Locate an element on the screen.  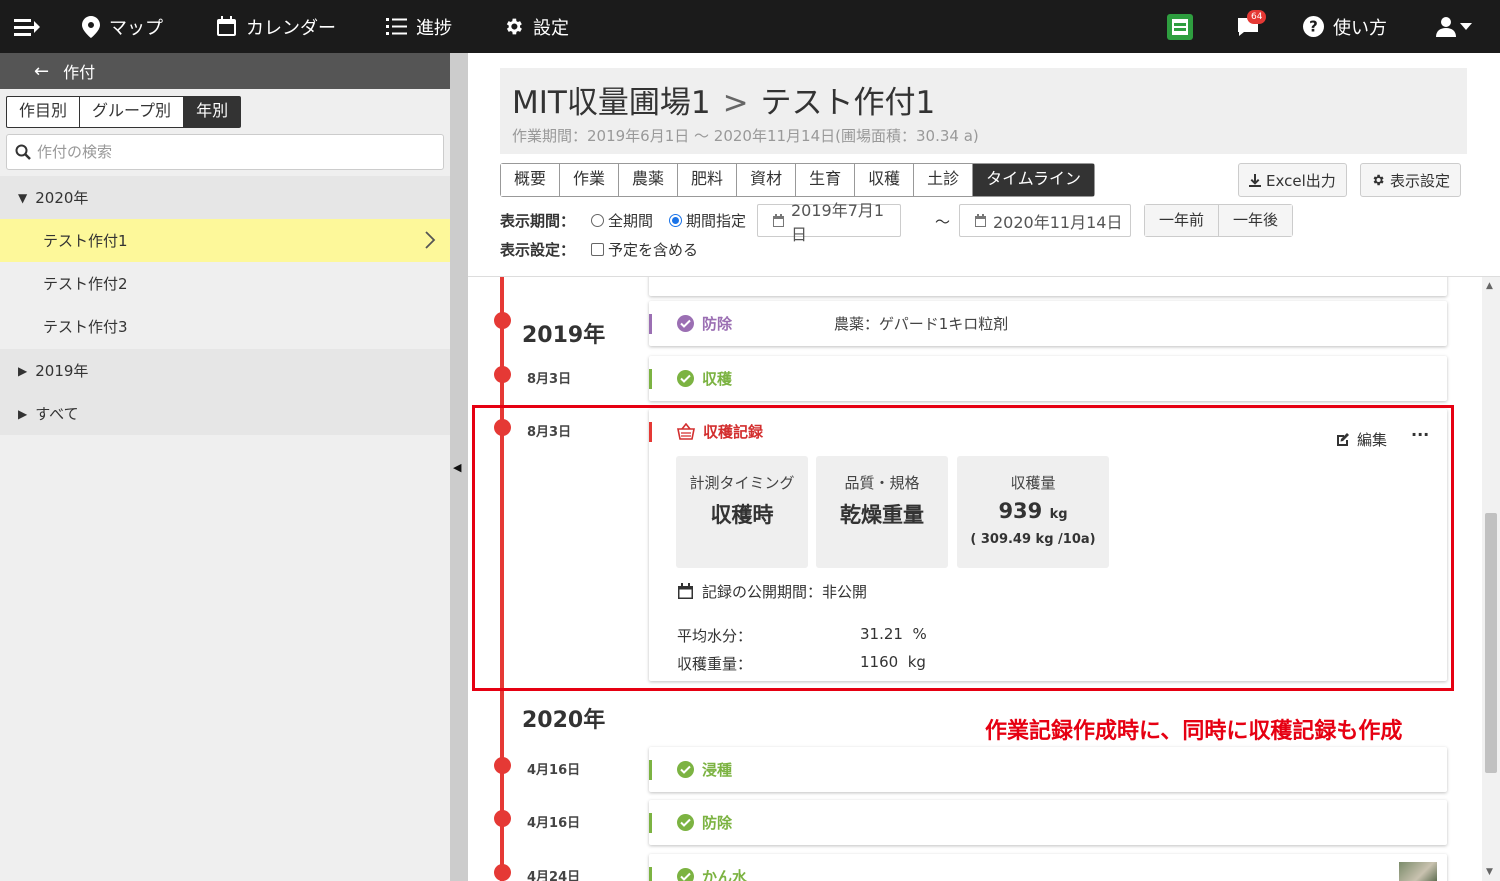
checkbox-box is located at coordinates (598, 249).